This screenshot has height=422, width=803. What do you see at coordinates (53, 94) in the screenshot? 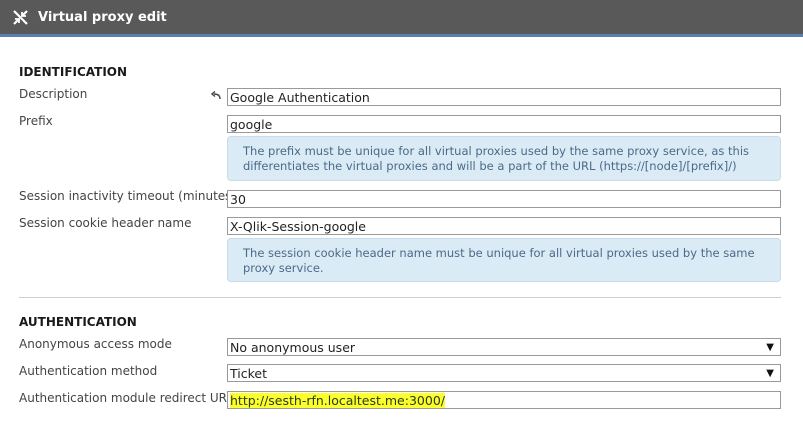
I see `description-label: Description` at bounding box center [53, 94].